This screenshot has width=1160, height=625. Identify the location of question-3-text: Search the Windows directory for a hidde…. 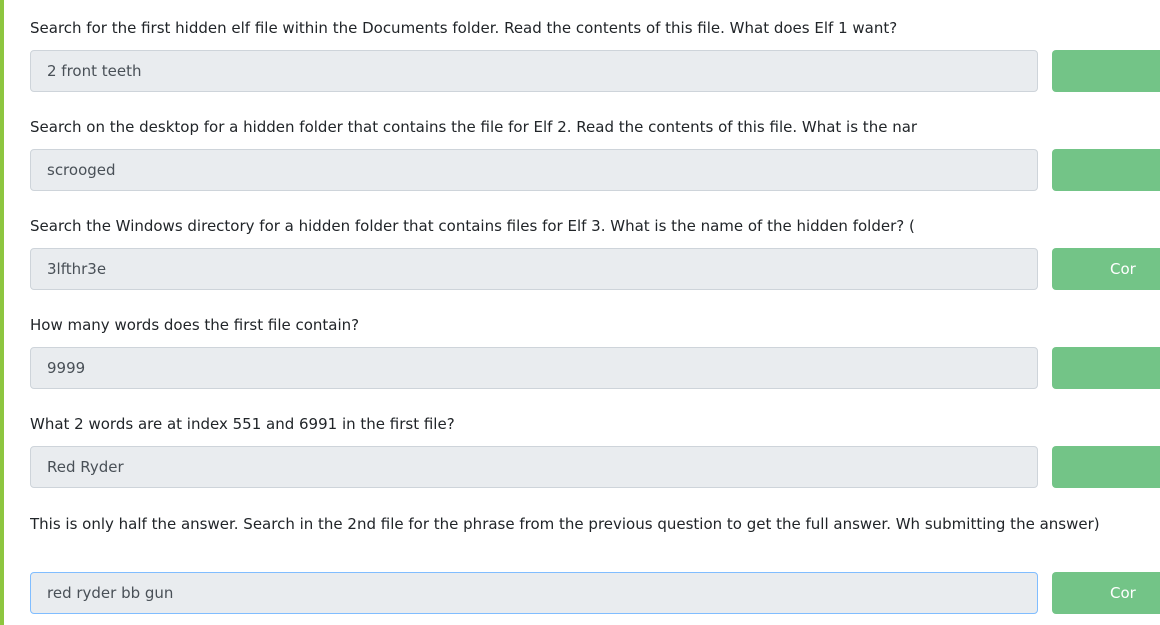
(472, 226).